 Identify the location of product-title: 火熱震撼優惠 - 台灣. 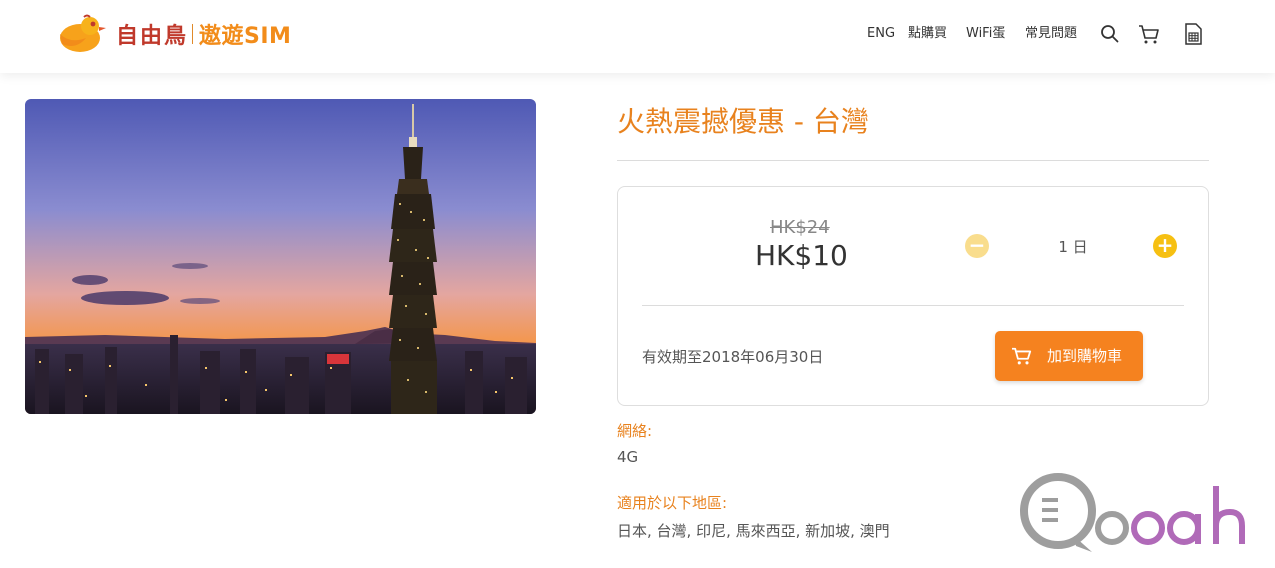
(743, 121).